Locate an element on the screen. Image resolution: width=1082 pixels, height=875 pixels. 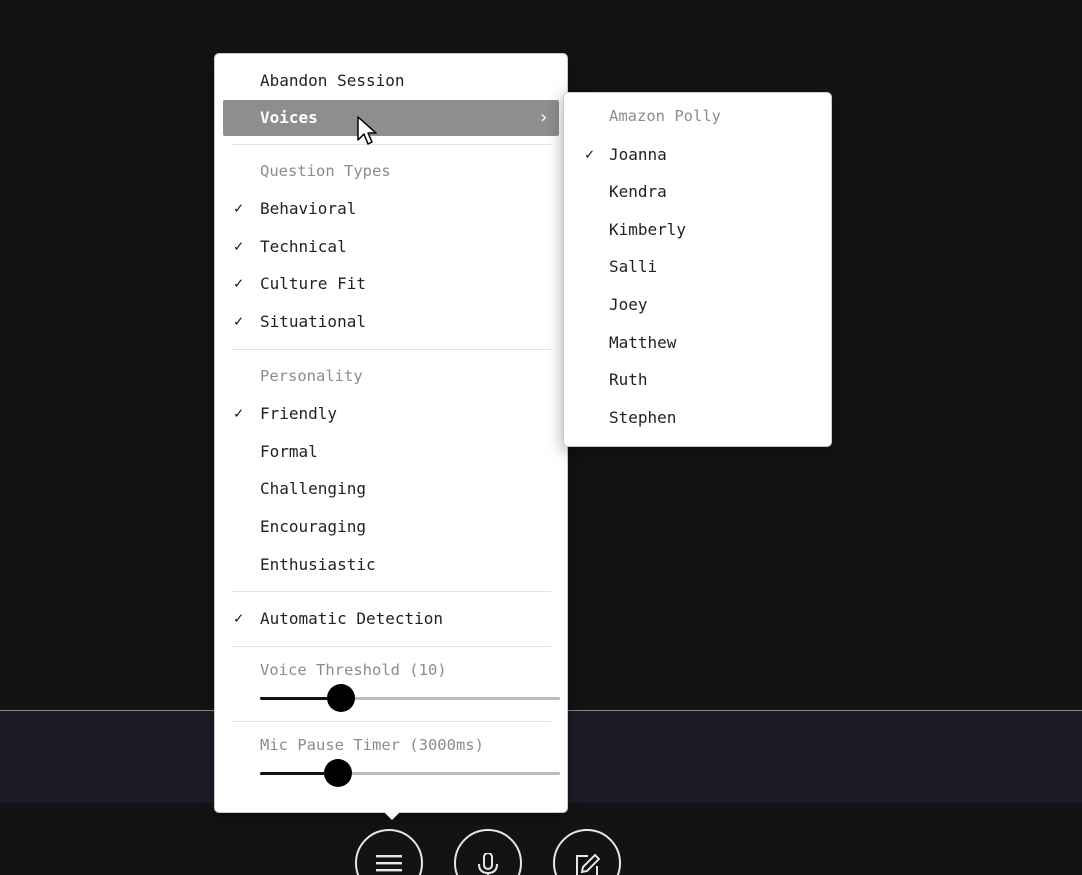
voice-label: Salli is located at coordinates (633, 267).